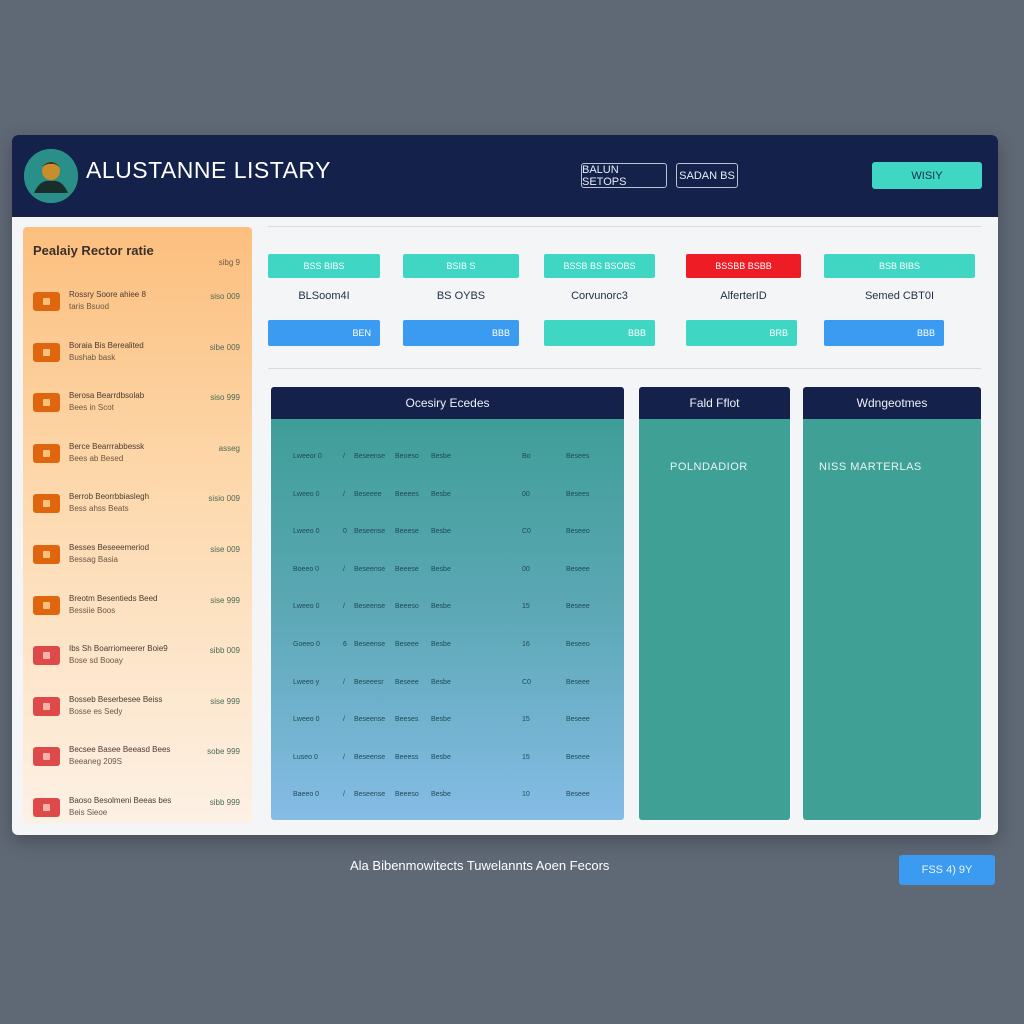 This screenshot has height=1024, width=1024. I want to click on sidebar-item-subtitle: Bess ahss Beats, so click(99, 509).